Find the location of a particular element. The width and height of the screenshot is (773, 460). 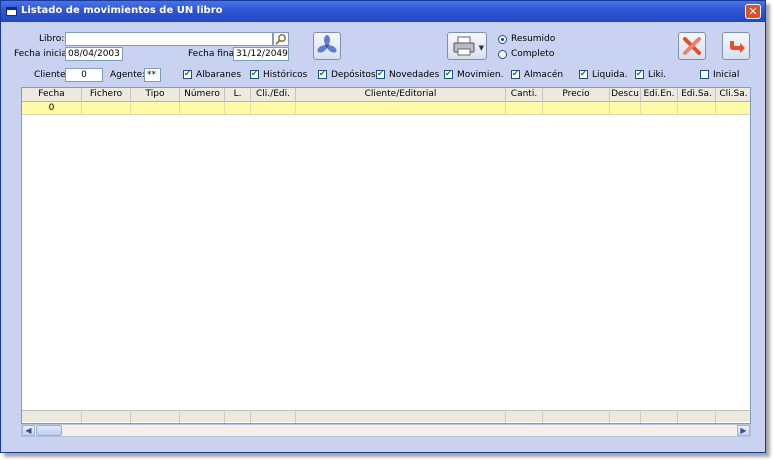

scroll-left-icon: ◀ is located at coordinates (28, 430).